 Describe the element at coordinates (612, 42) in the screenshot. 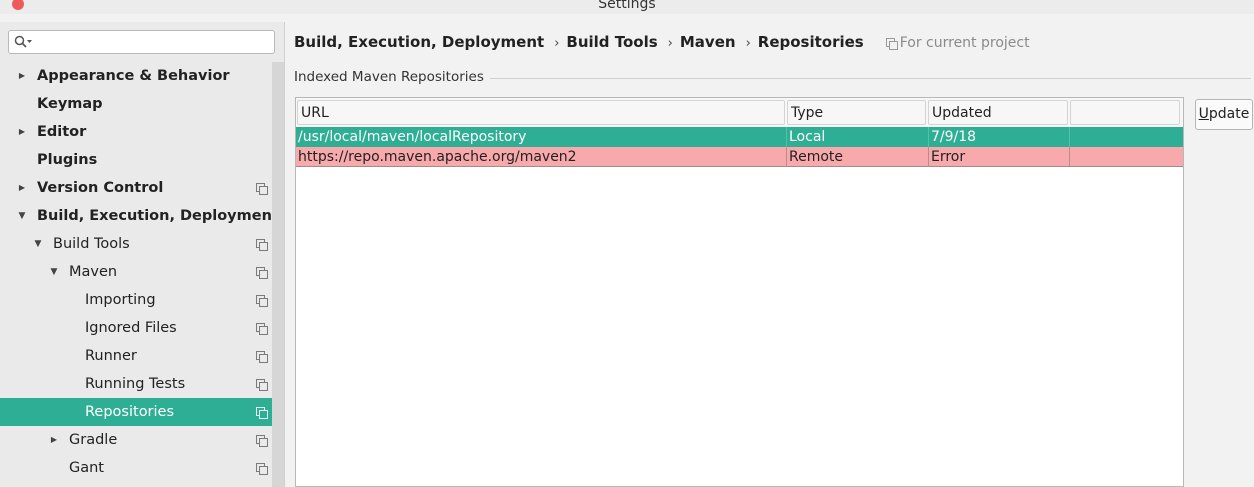

I see `breadcrumb-build-tools: Build Tools` at that location.